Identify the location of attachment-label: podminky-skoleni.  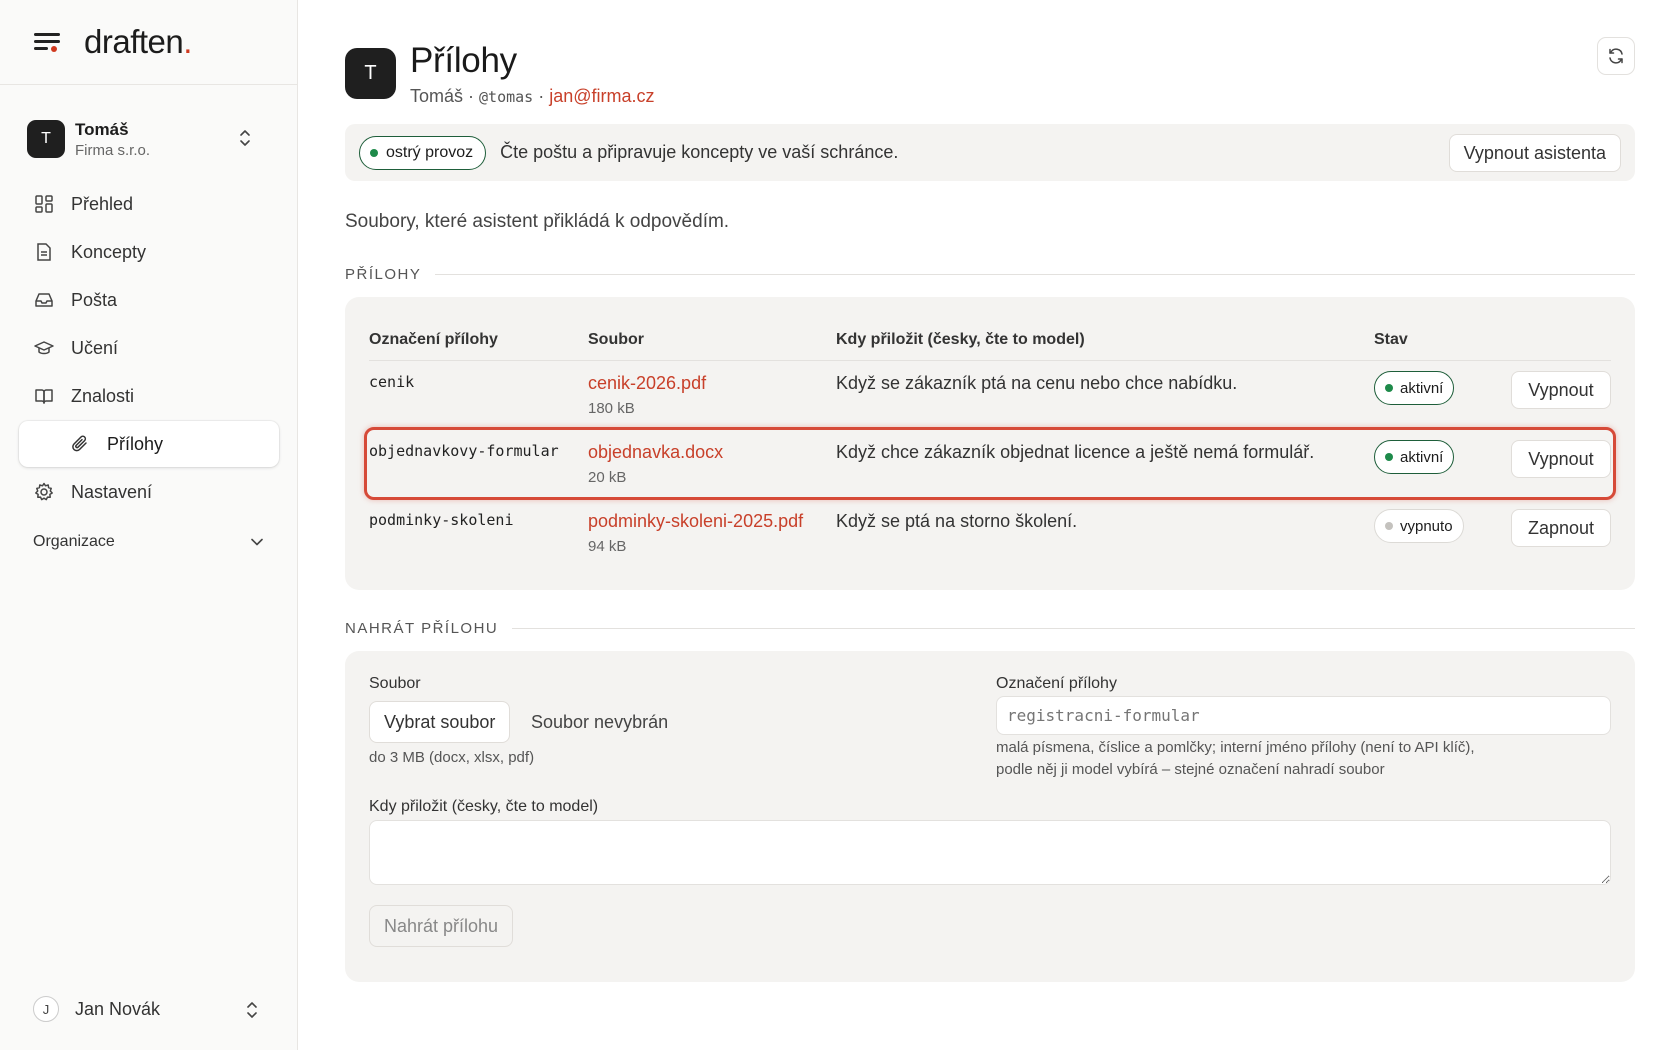
(441, 520).